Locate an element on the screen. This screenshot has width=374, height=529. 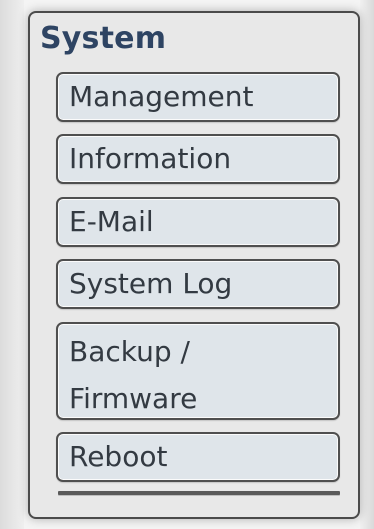
menu-divider is located at coordinates (199, 493).